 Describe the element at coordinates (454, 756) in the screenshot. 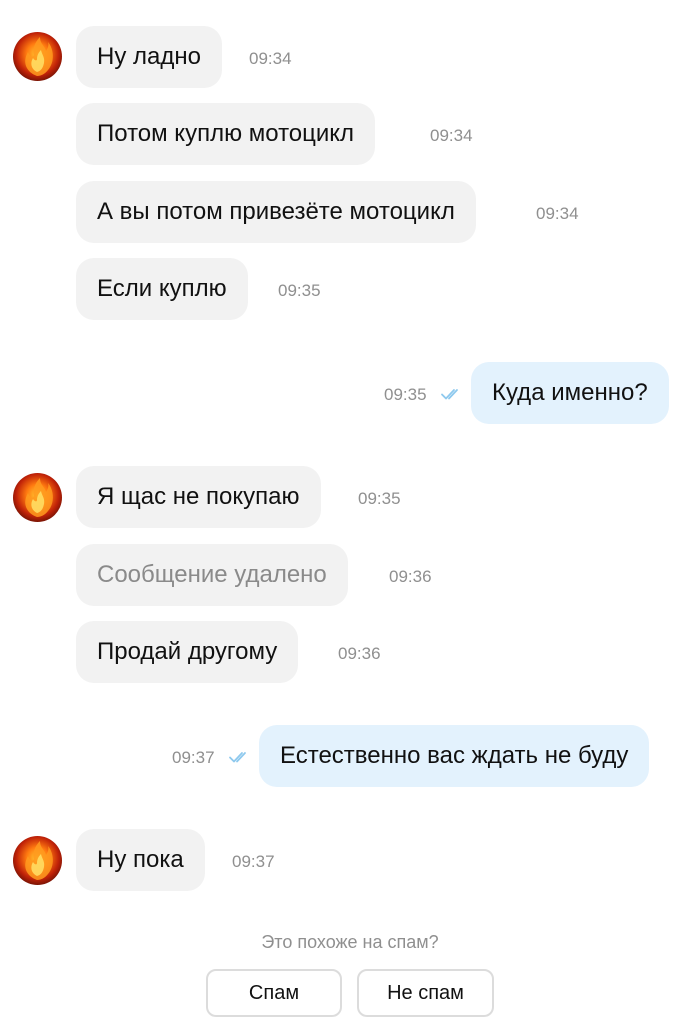

I see `outgoing-message-bubble: Естественно вас ждать не буду` at that location.